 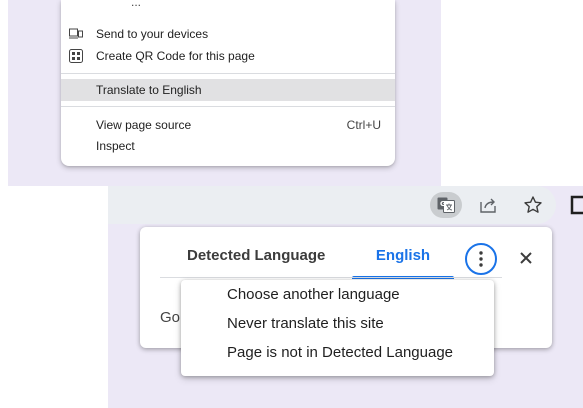 What do you see at coordinates (76, 56) in the screenshot?
I see `qr-code-icon` at bounding box center [76, 56].